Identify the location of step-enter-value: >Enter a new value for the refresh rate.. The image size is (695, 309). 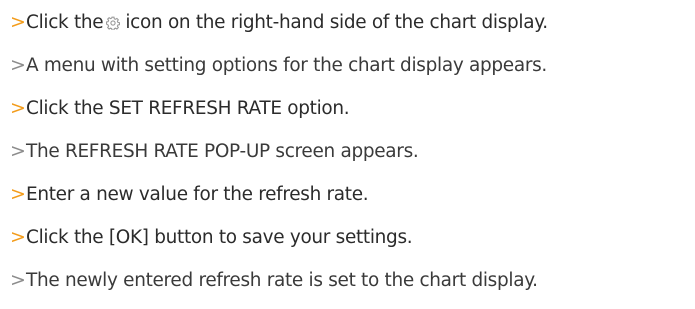
(352, 199).